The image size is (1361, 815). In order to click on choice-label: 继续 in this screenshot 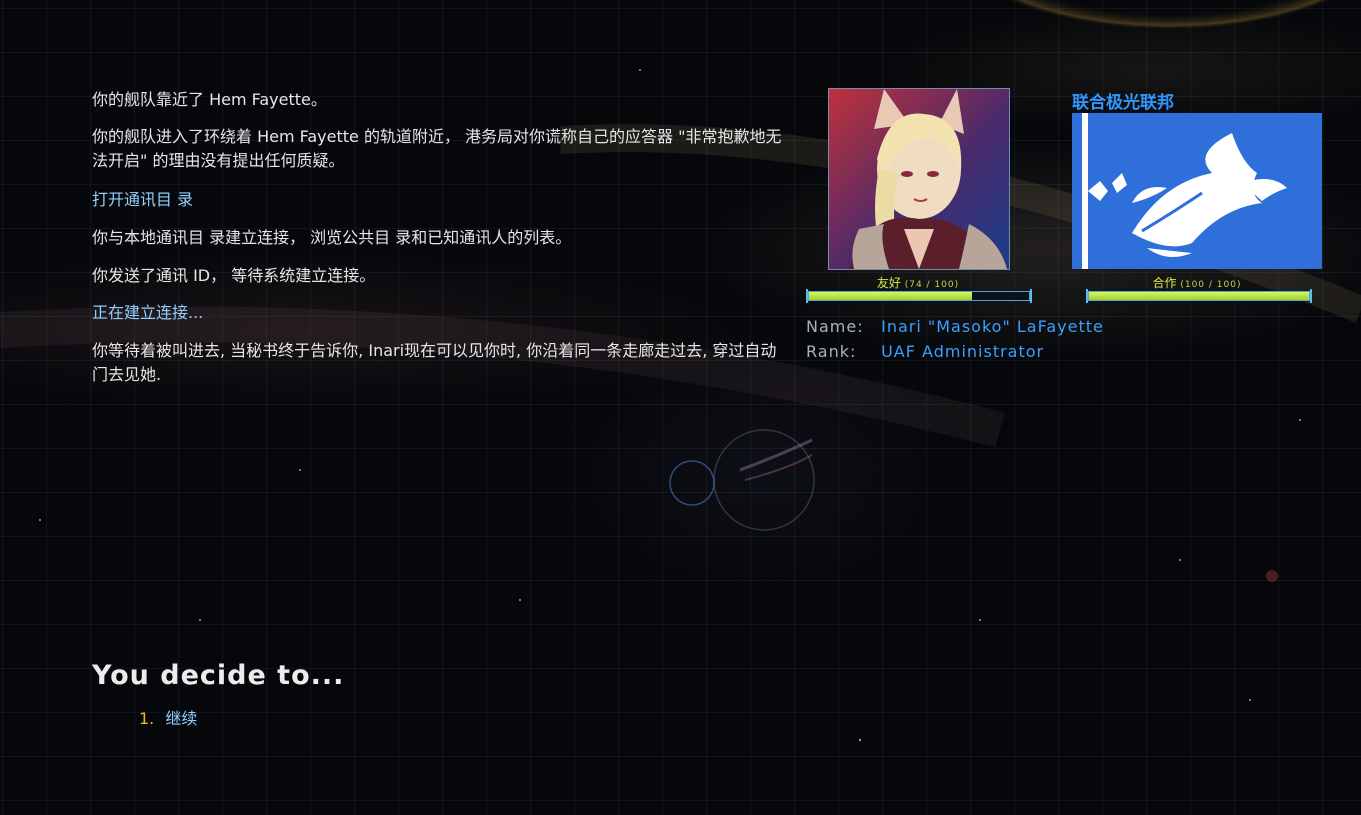, I will do `click(181, 718)`.